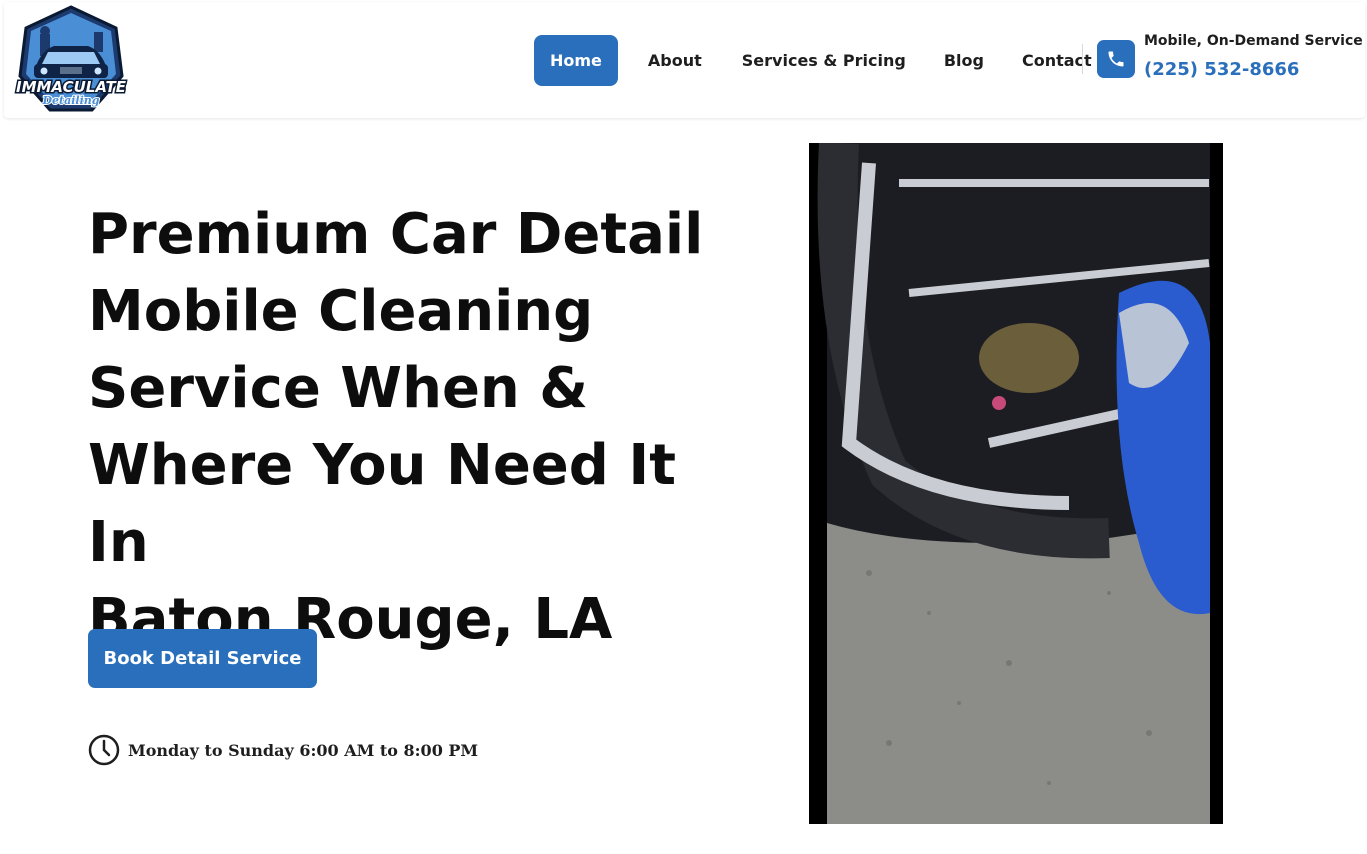 This screenshot has width=1367, height=854. Describe the element at coordinates (341, 311) in the screenshot. I see `headline-line: Mobile Cleaning` at that location.